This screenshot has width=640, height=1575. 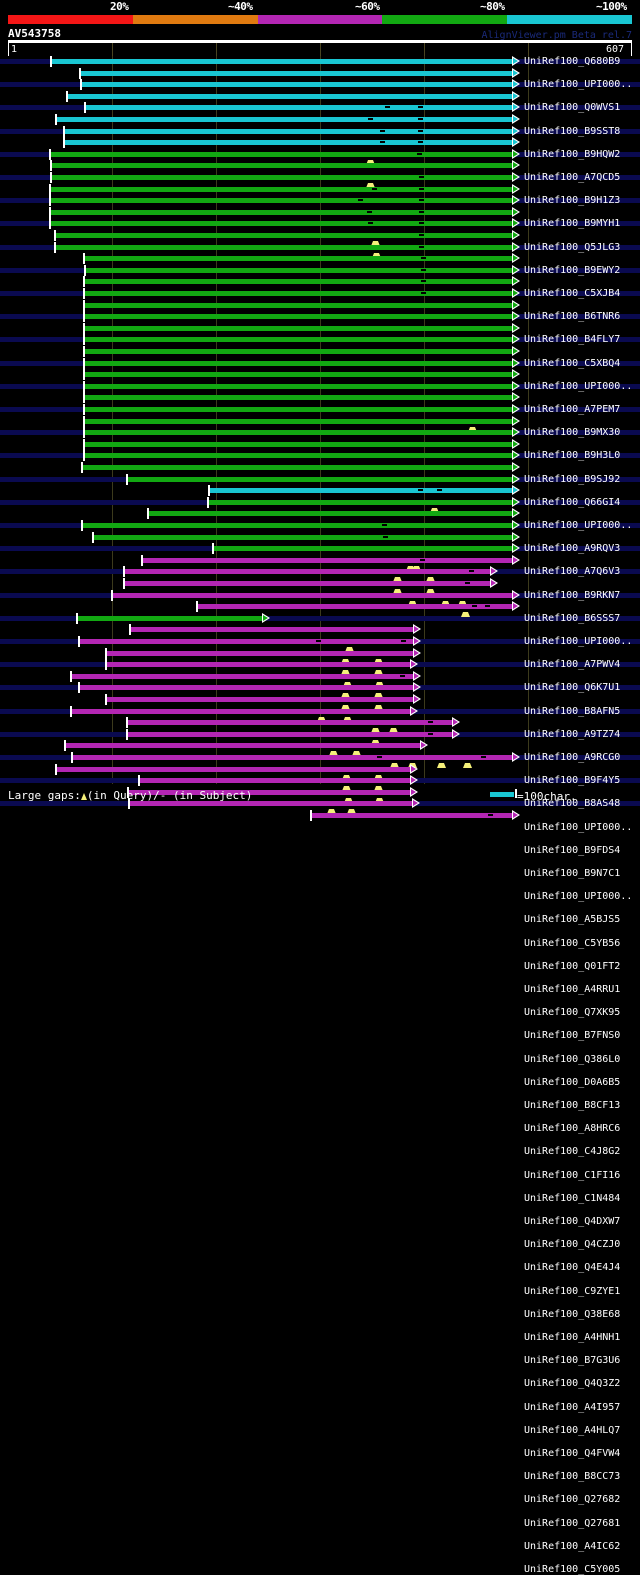 What do you see at coordinates (572, 943) in the screenshot?
I see `hit-label: UniRef100_C5YB56` at bounding box center [572, 943].